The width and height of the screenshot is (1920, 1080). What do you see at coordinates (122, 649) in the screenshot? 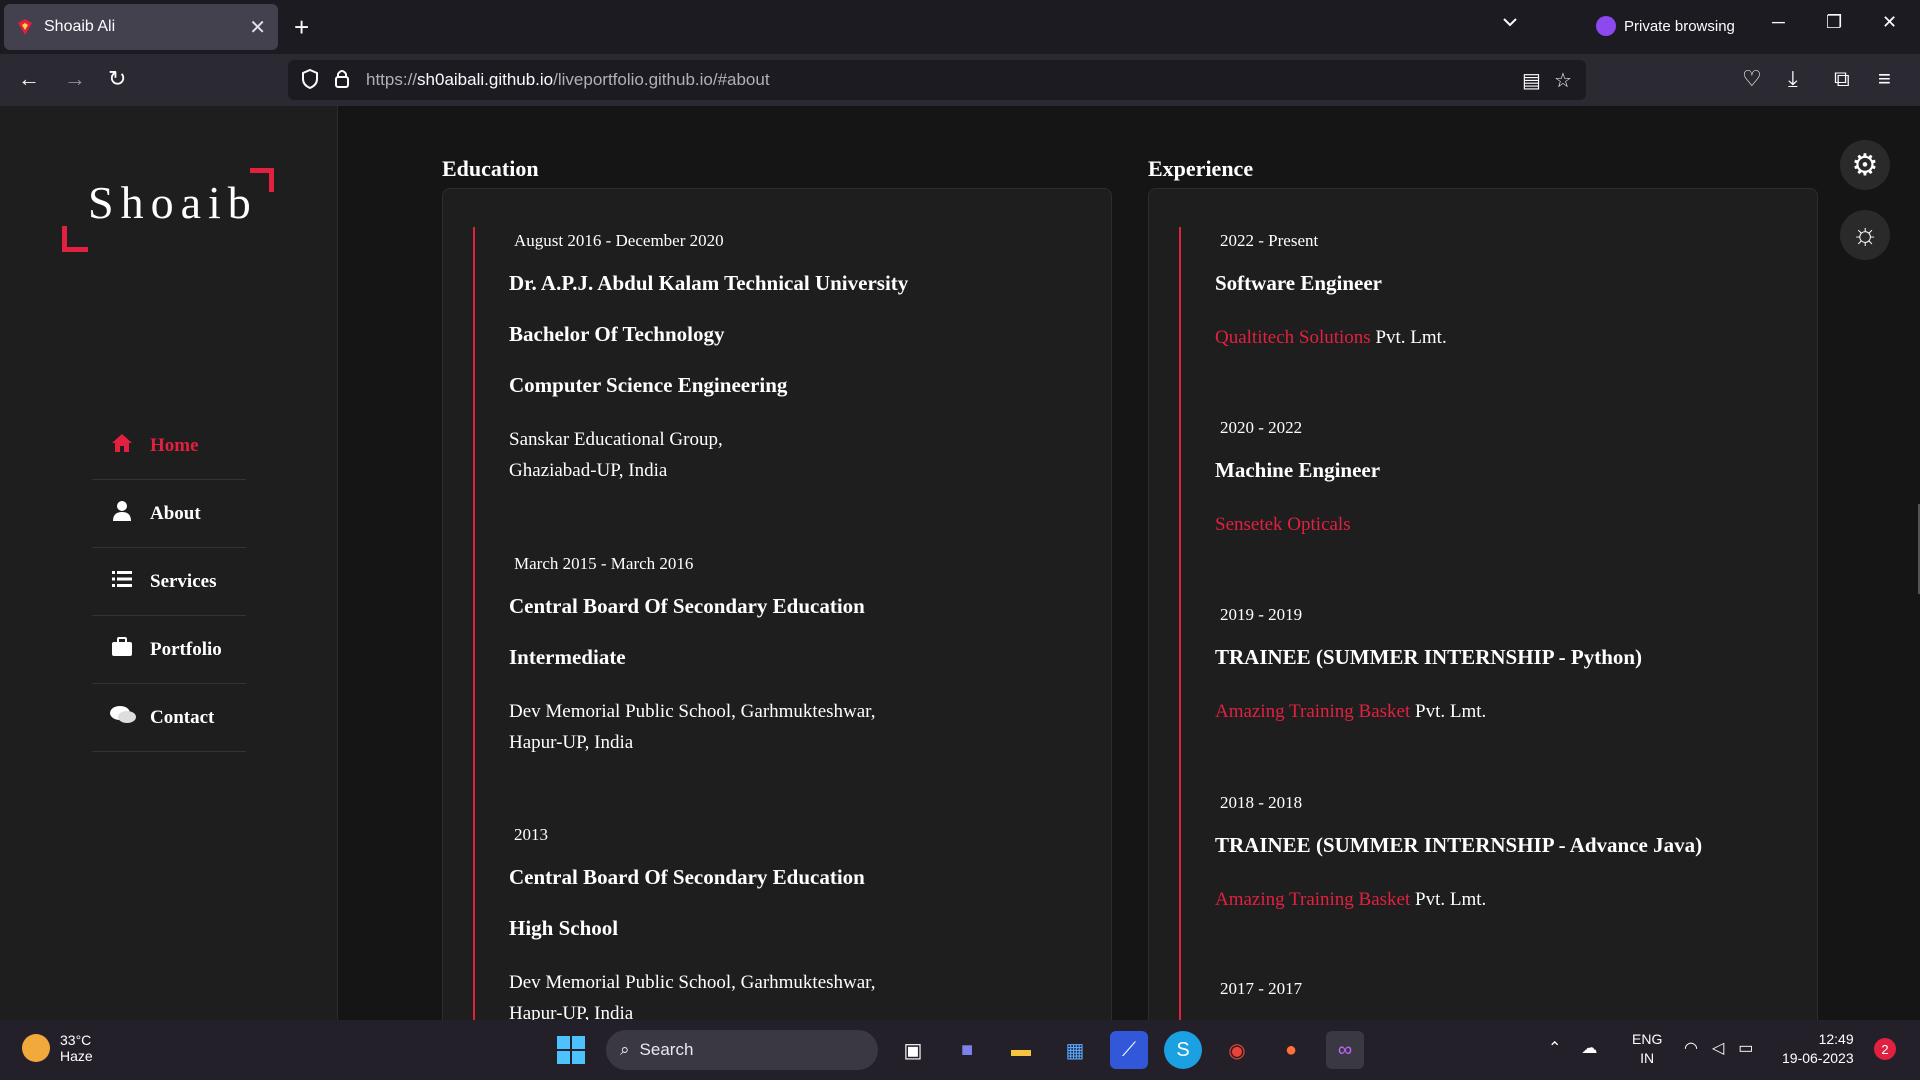
I see `briefcase-icon` at bounding box center [122, 649].